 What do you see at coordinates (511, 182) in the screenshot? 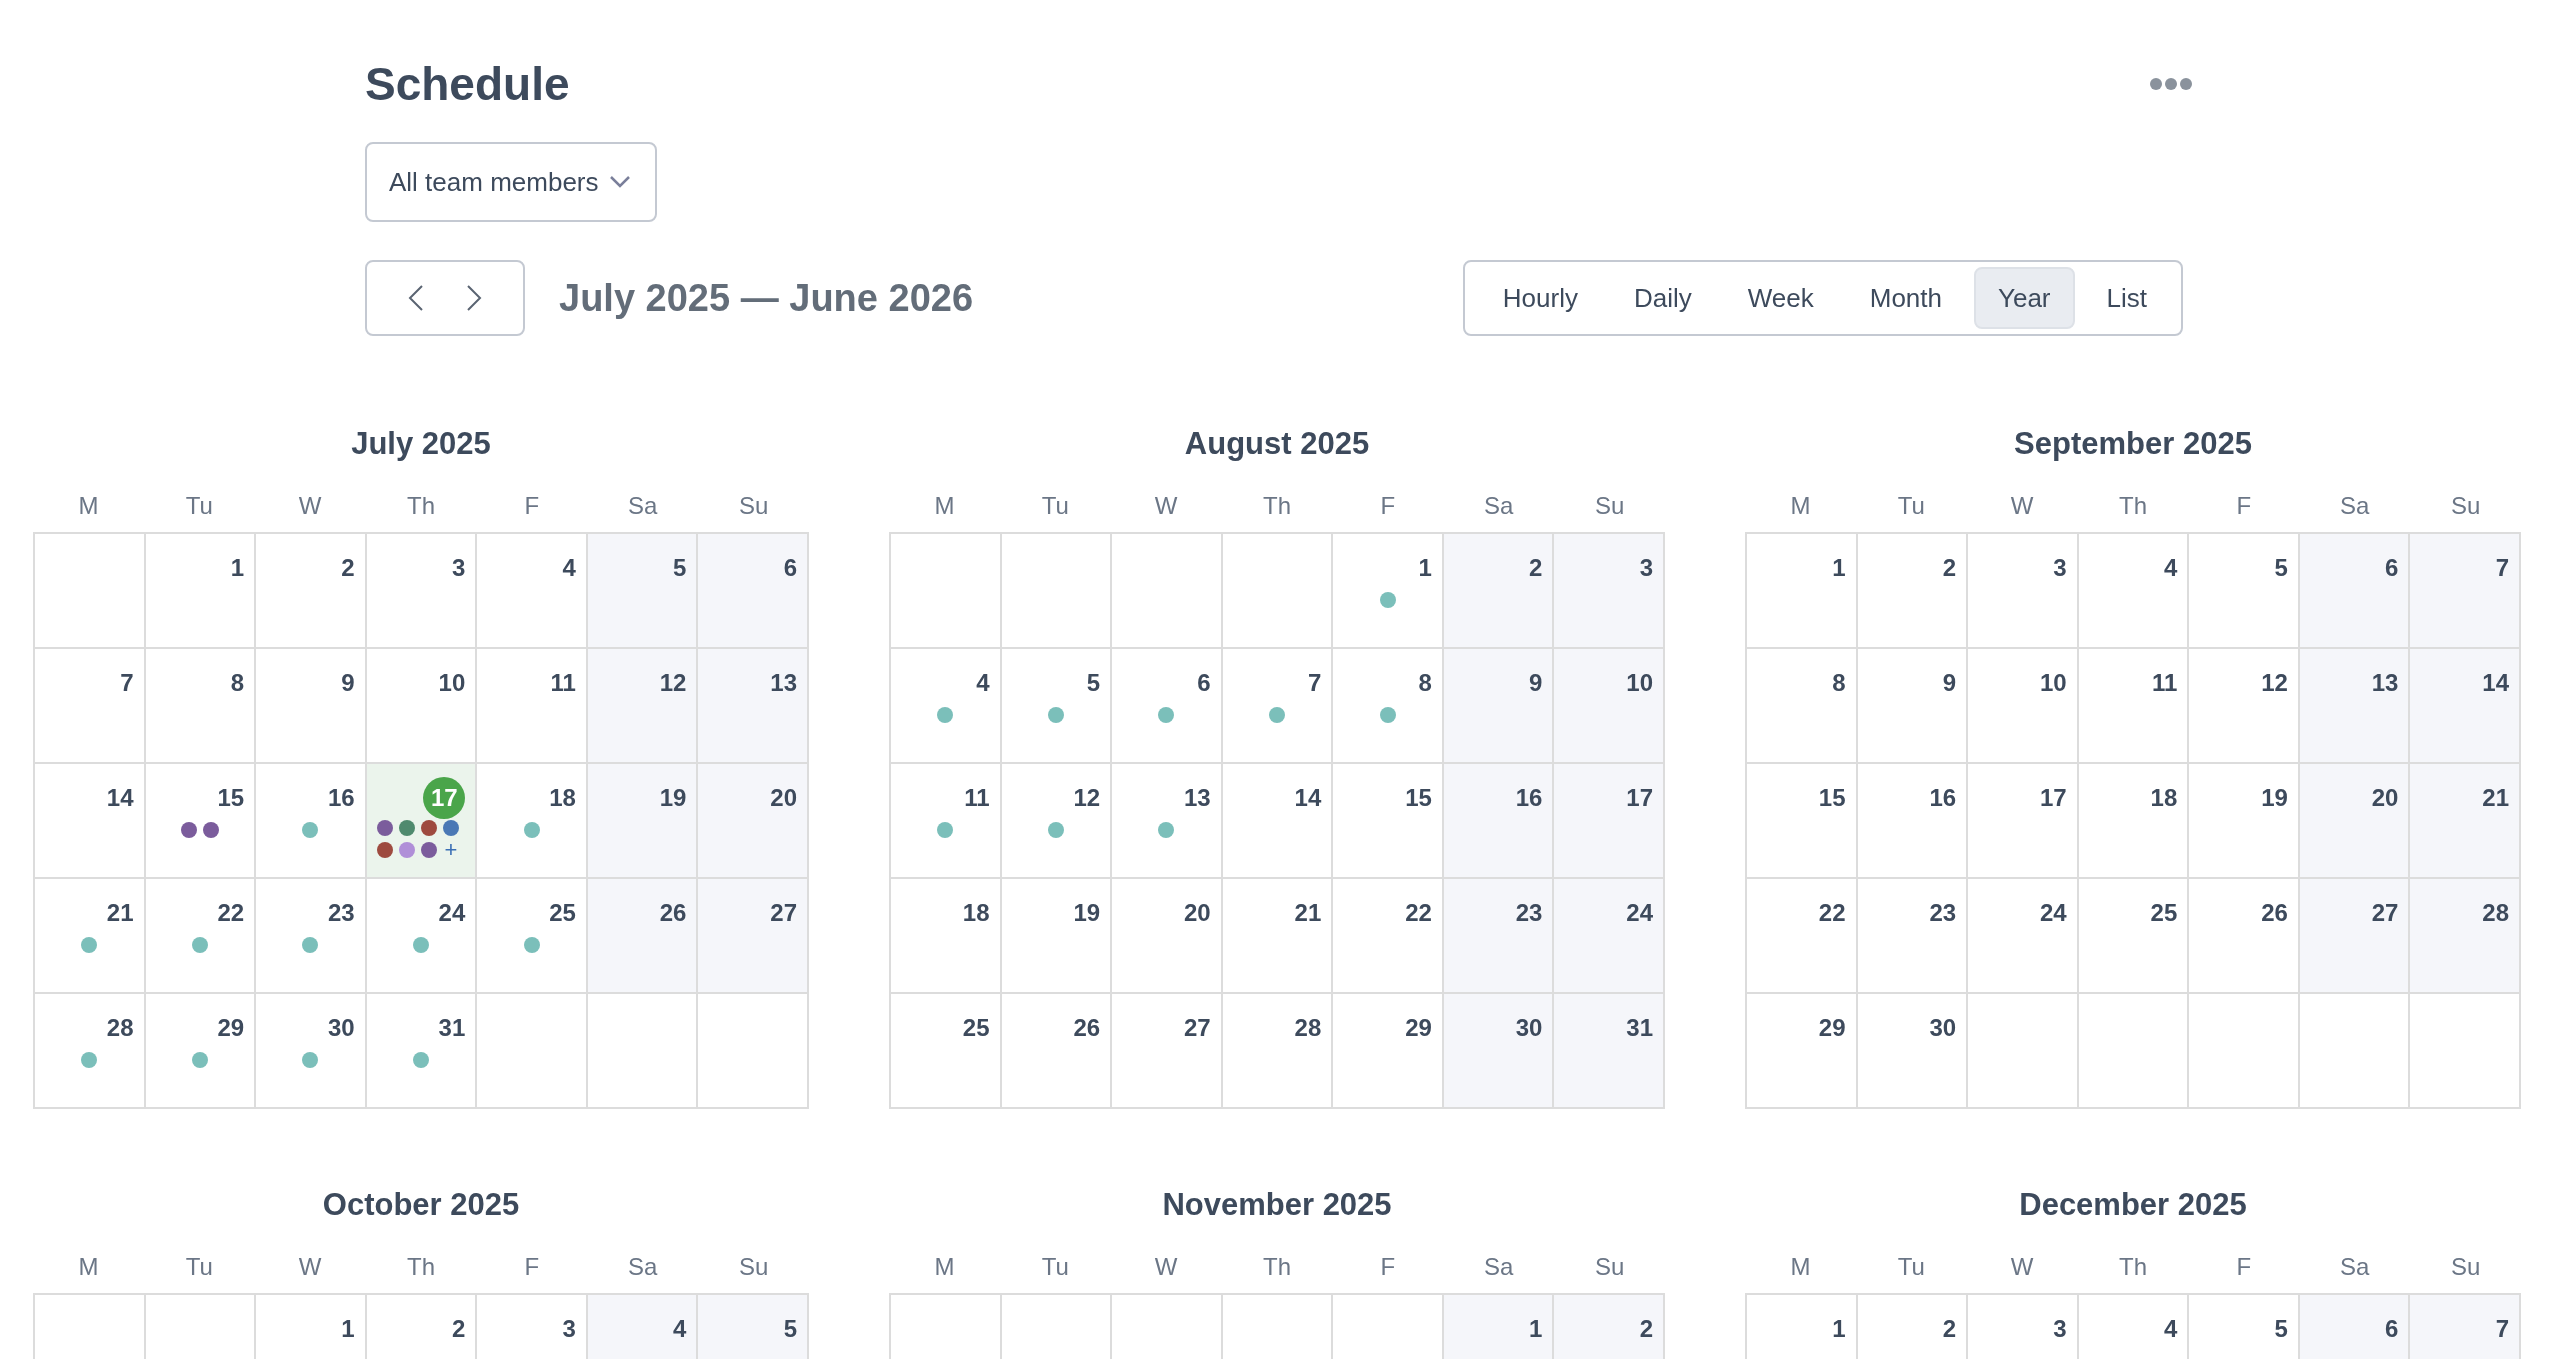
I see `team-member-dropdown: All team members` at bounding box center [511, 182].